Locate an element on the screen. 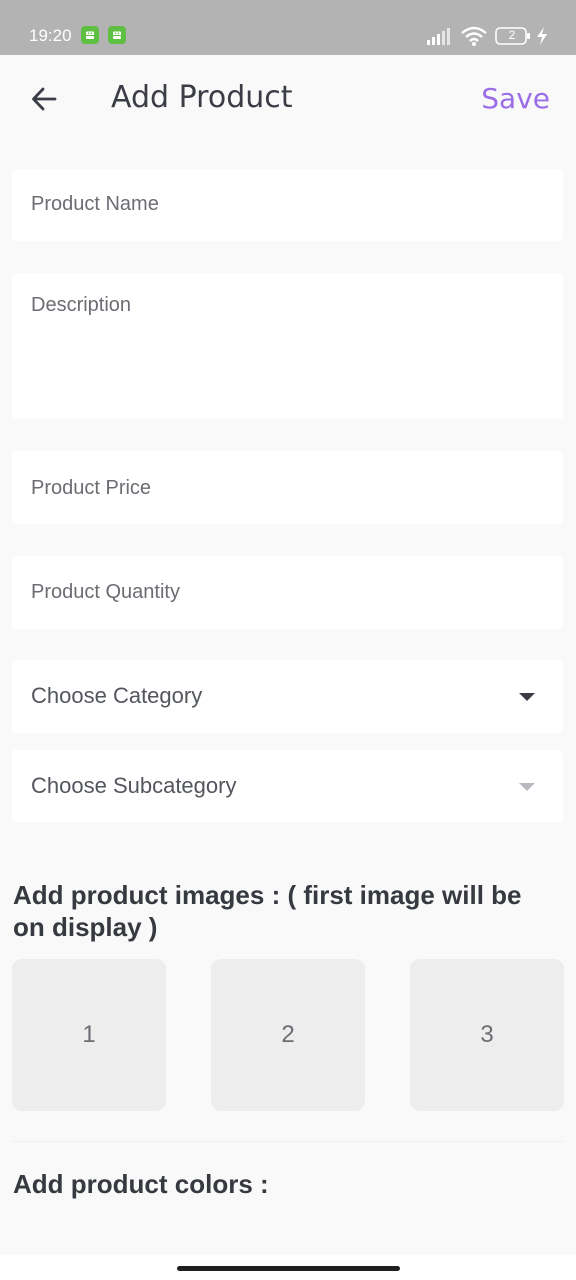 The width and height of the screenshot is (576, 1280). product-name-placeholder: Product Name is located at coordinates (95, 204).